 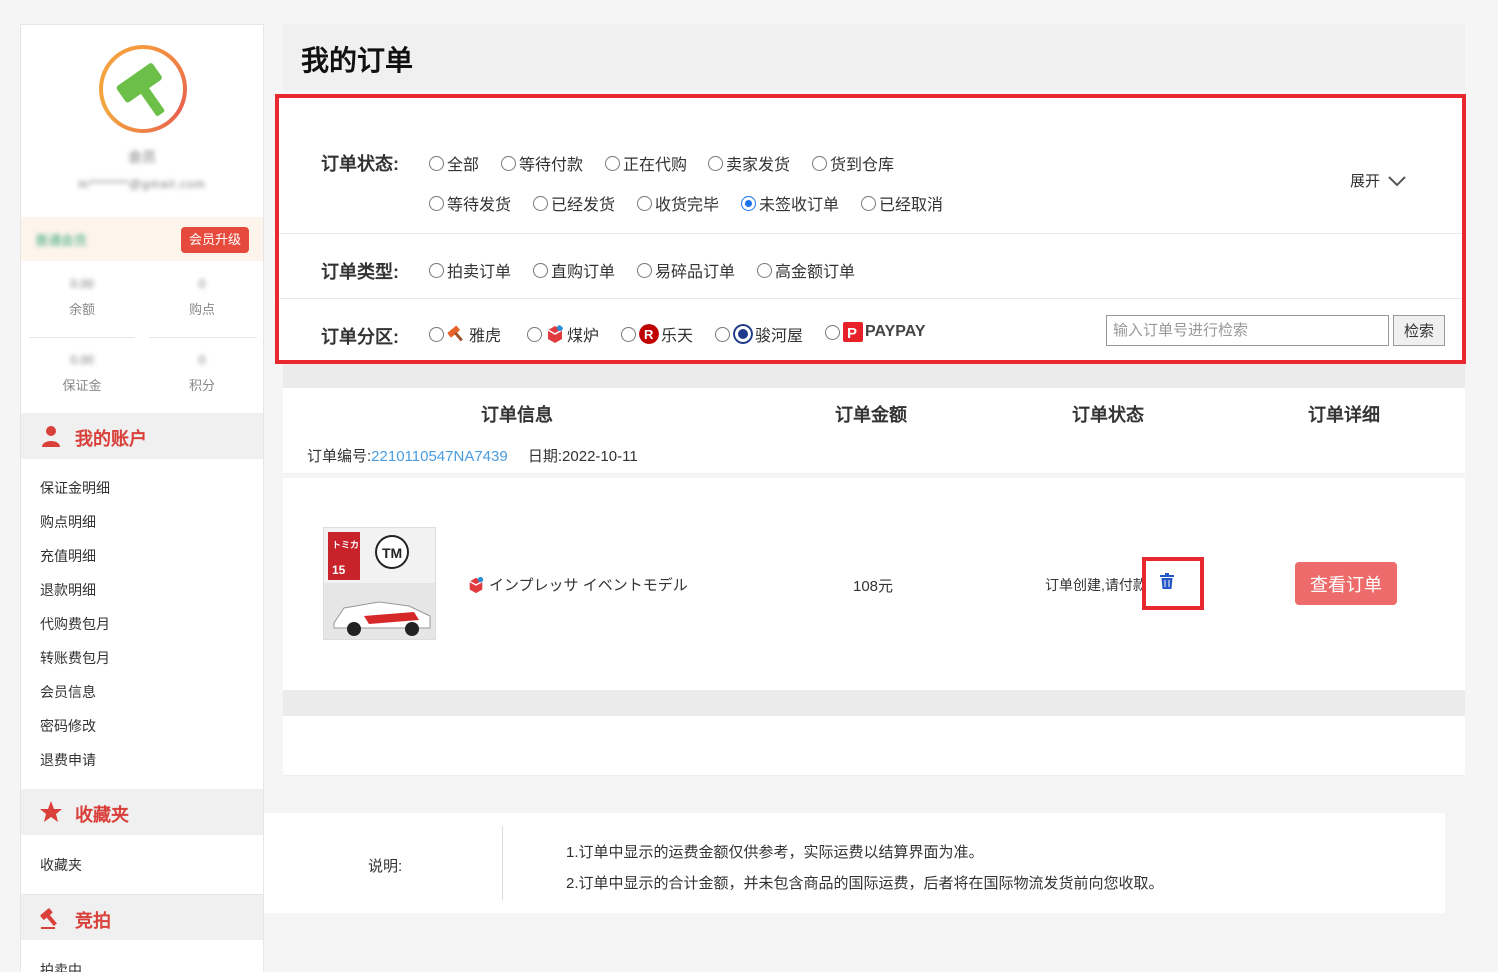 I want to click on member-level: 普通会员, so click(x=61, y=240).